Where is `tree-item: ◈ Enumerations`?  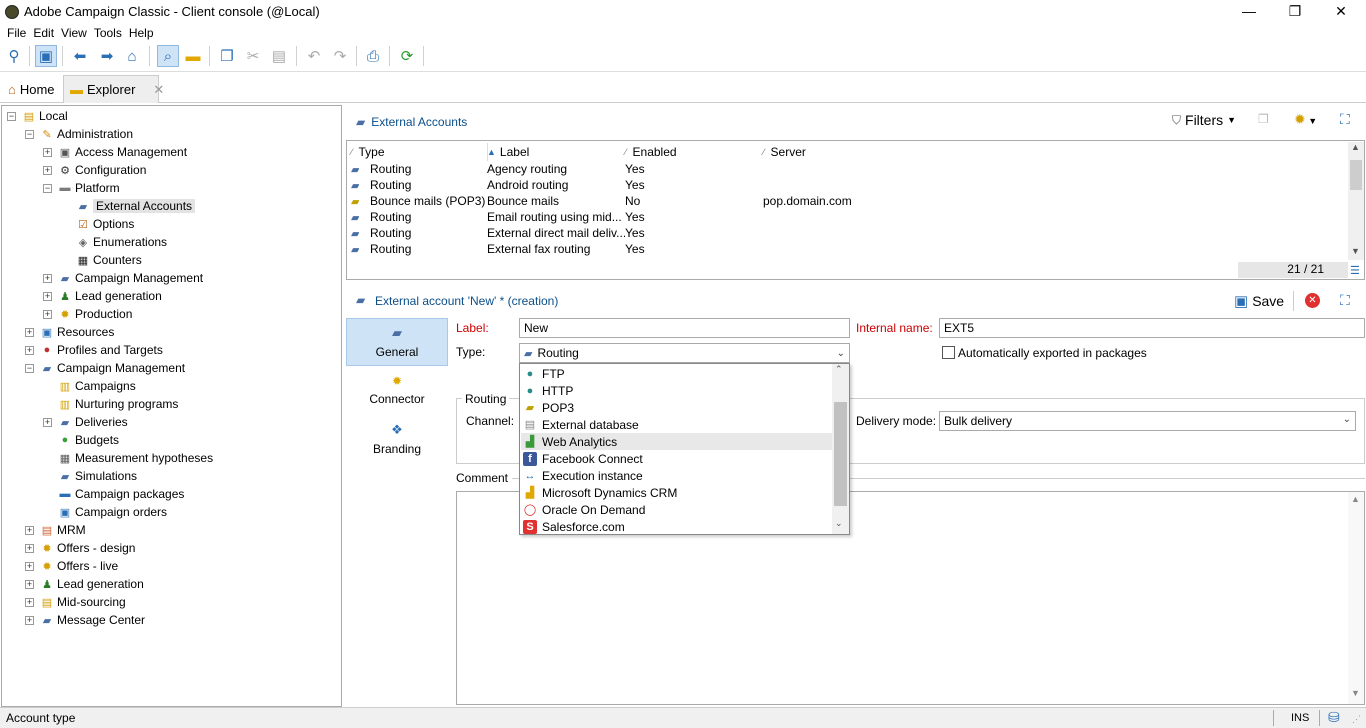 tree-item: ◈ Enumerations is located at coordinates (114, 242).